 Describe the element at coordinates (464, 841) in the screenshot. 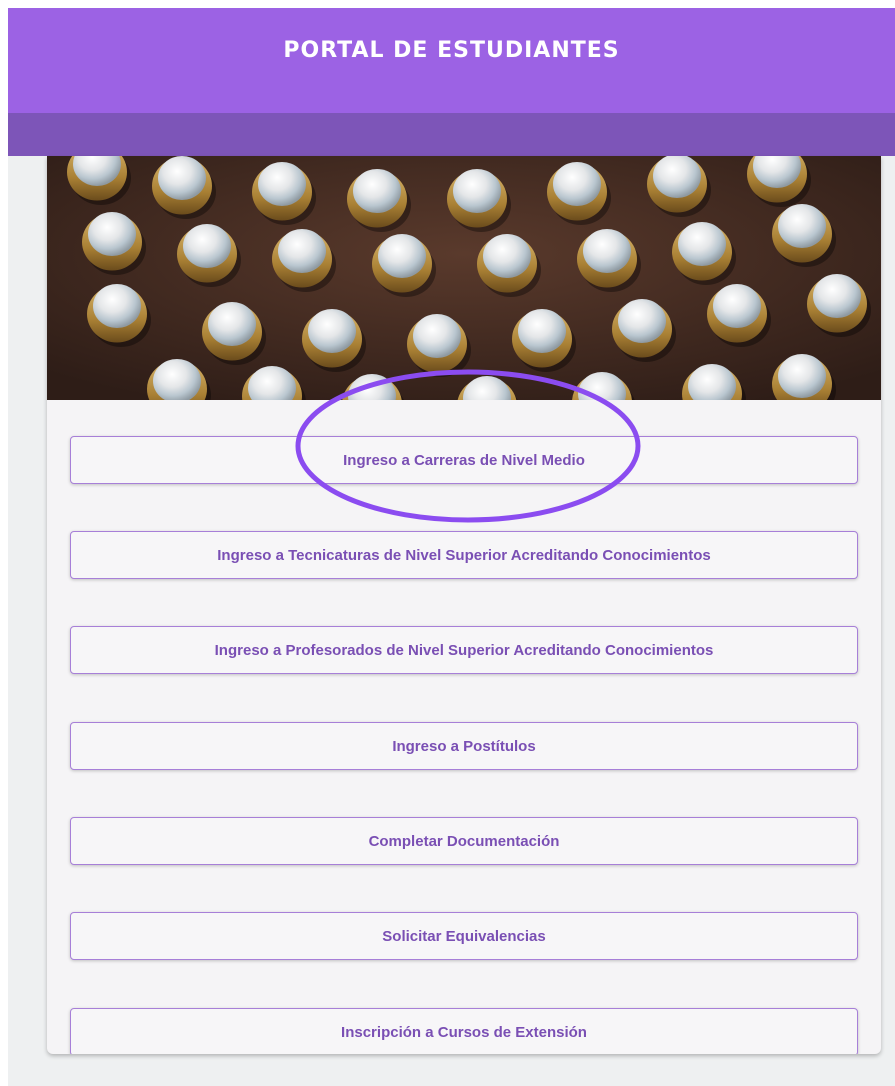

I see `menu-button-completar-documentacion: Completar Documentación` at that location.